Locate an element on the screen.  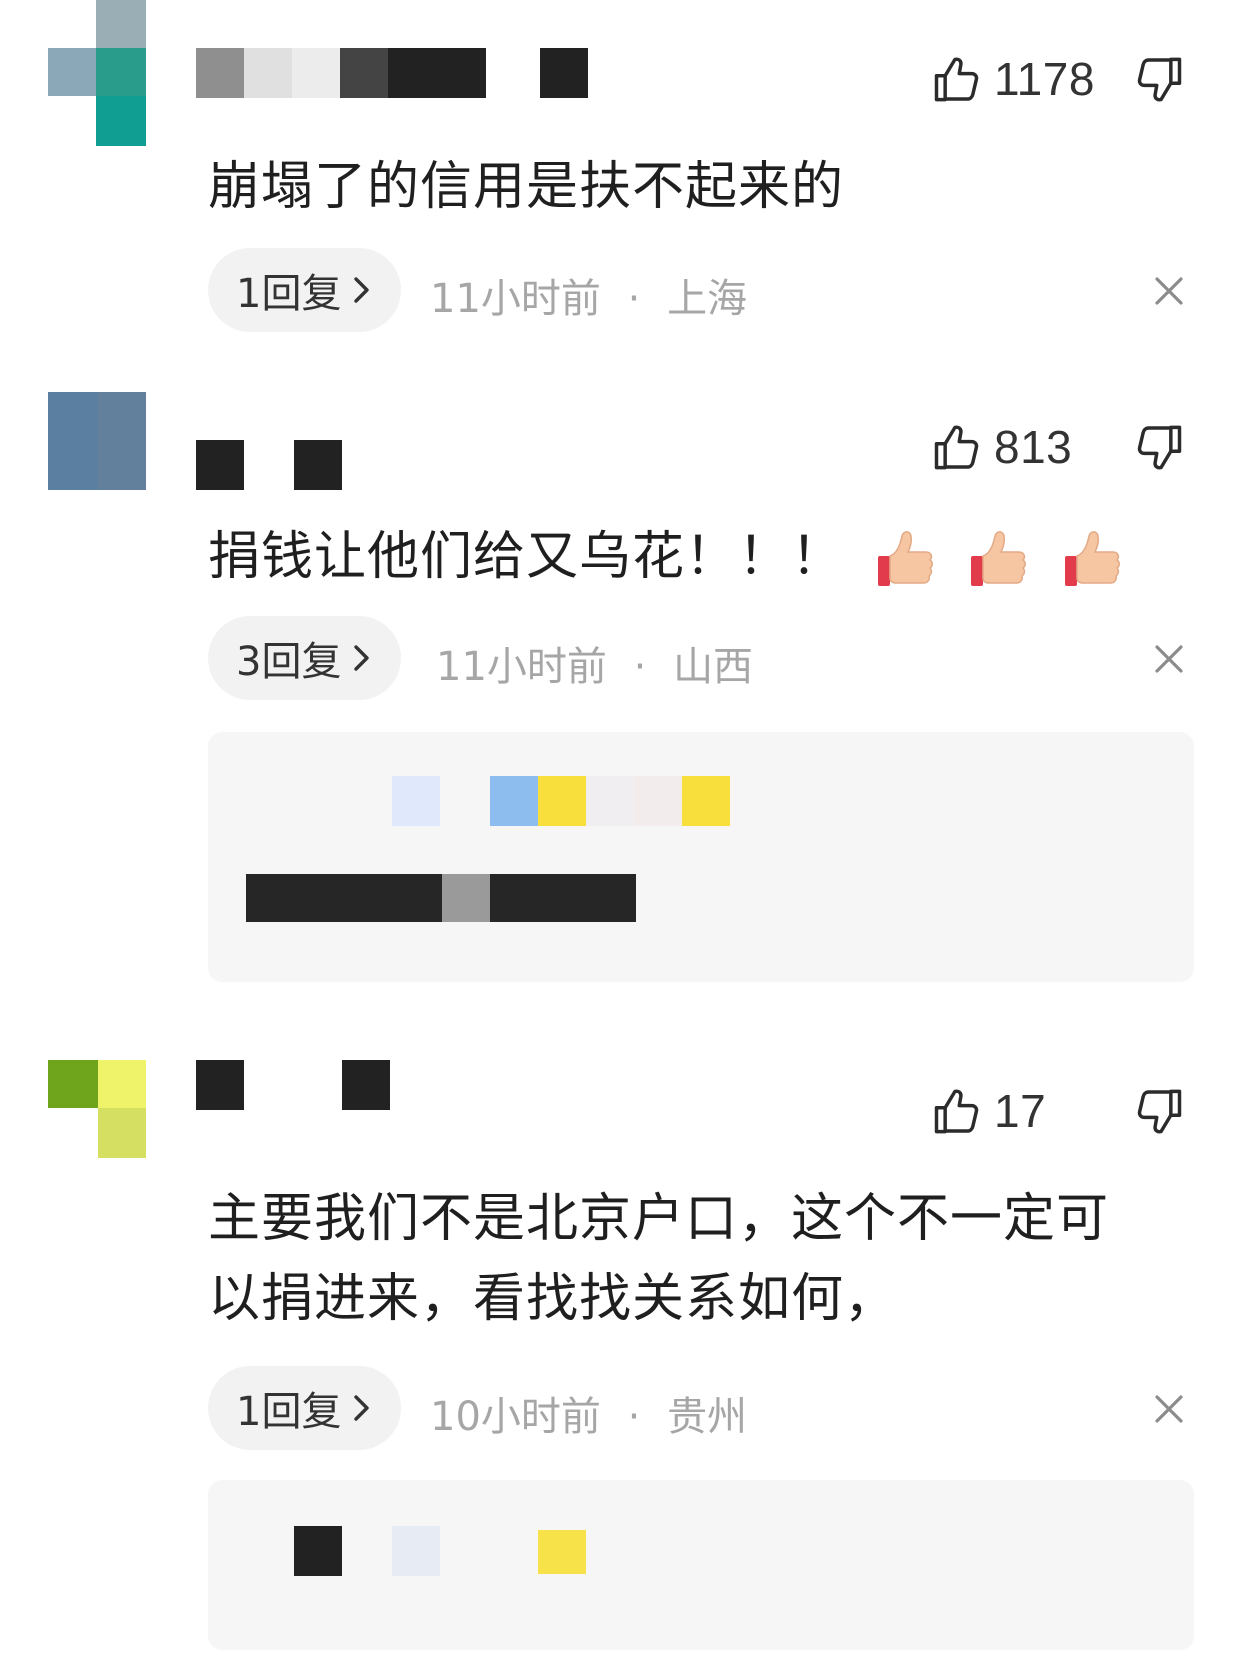
comment-text: 捐钱让他们给又乌花！！！ is located at coordinates (526, 557).